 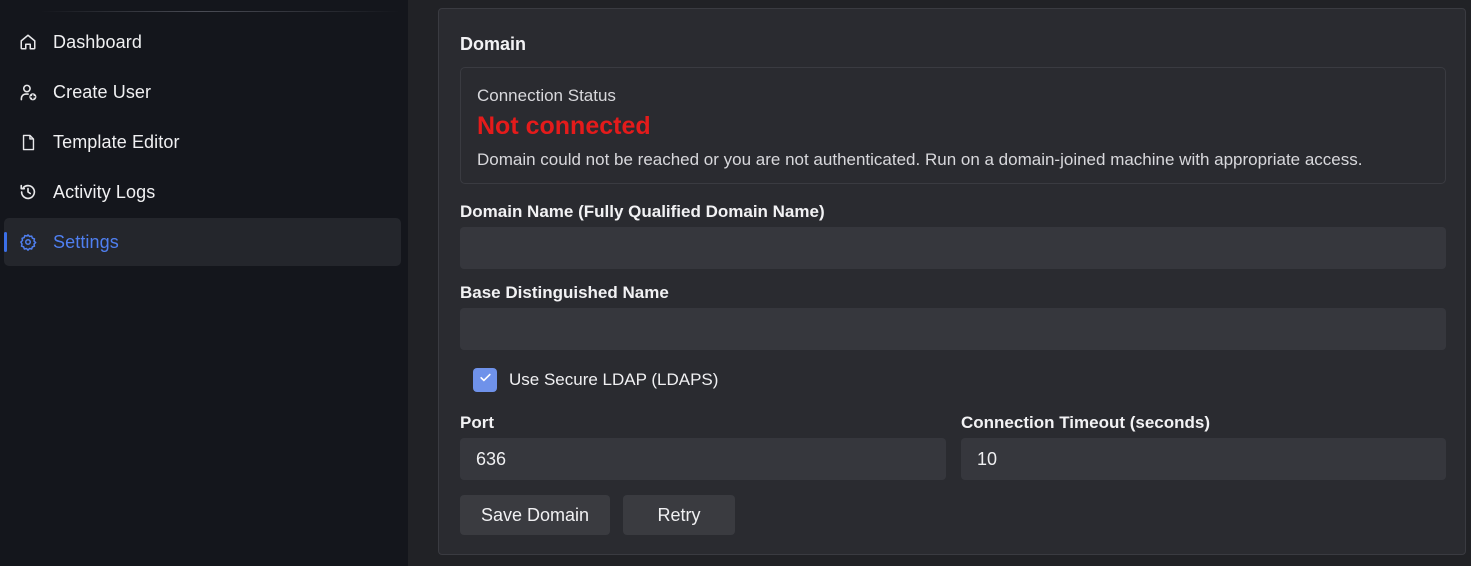 What do you see at coordinates (1086, 422) in the screenshot?
I see `timeout-label: Connection Timeout (seconds)` at bounding box center [1086, 422].